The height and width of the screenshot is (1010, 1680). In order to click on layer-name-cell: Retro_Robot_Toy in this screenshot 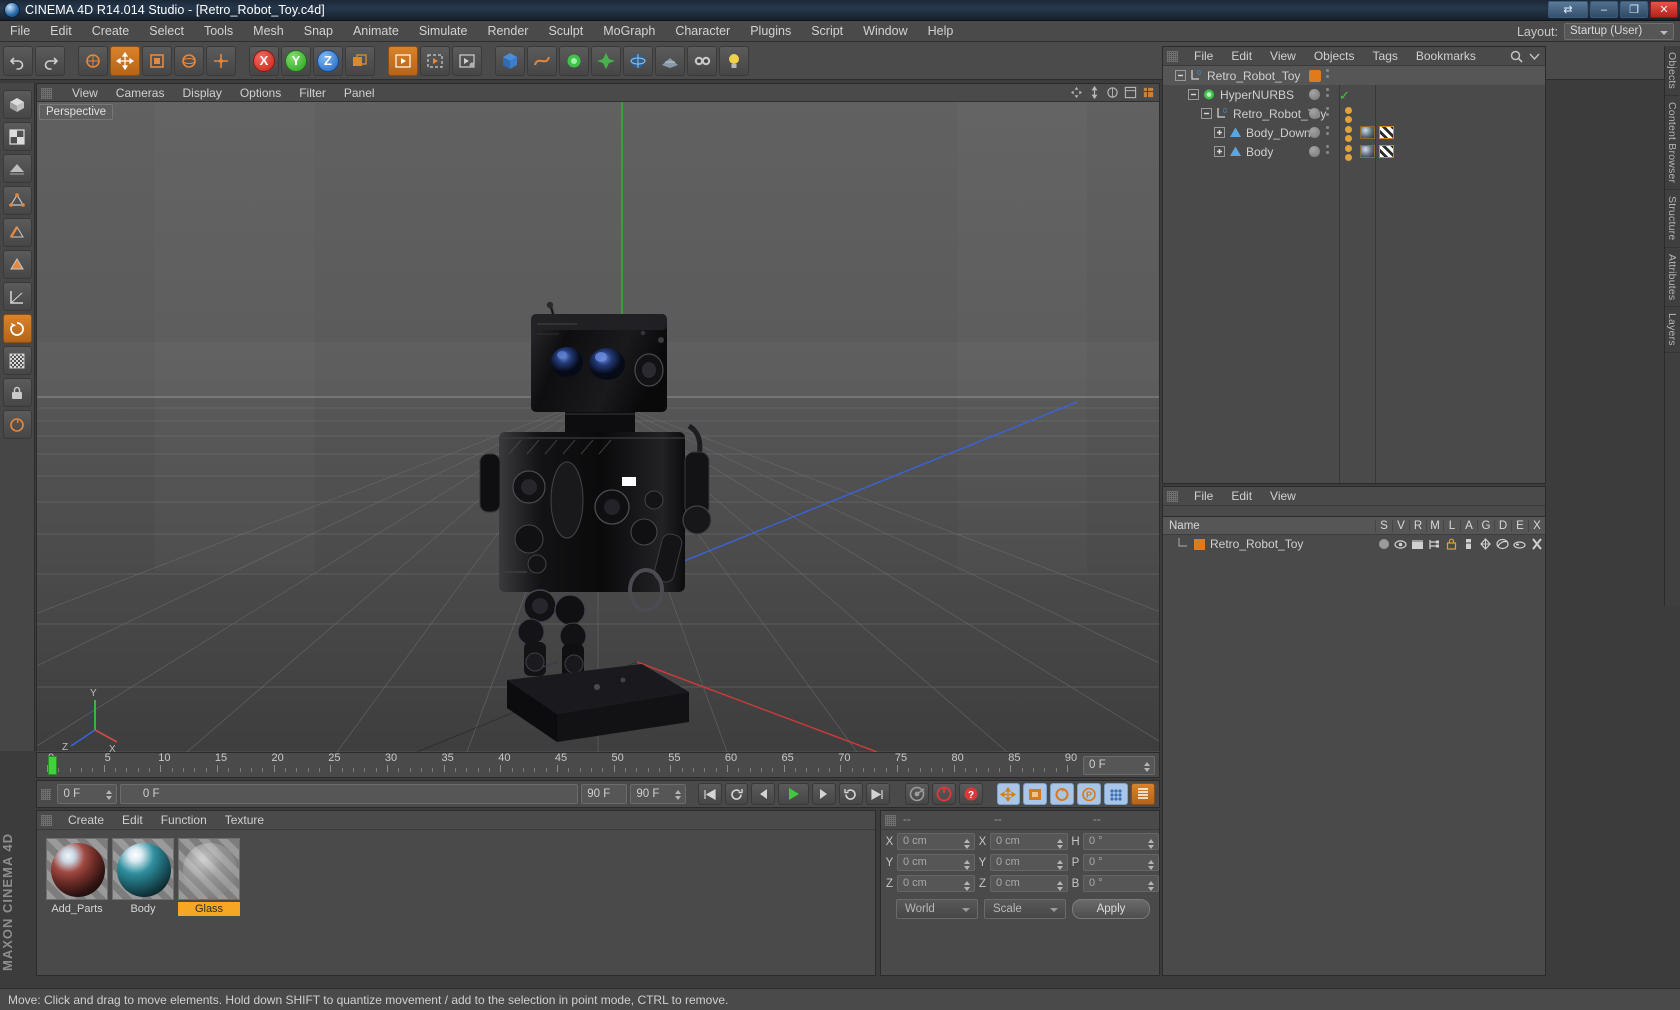, I will do `click(1269, 544)`.